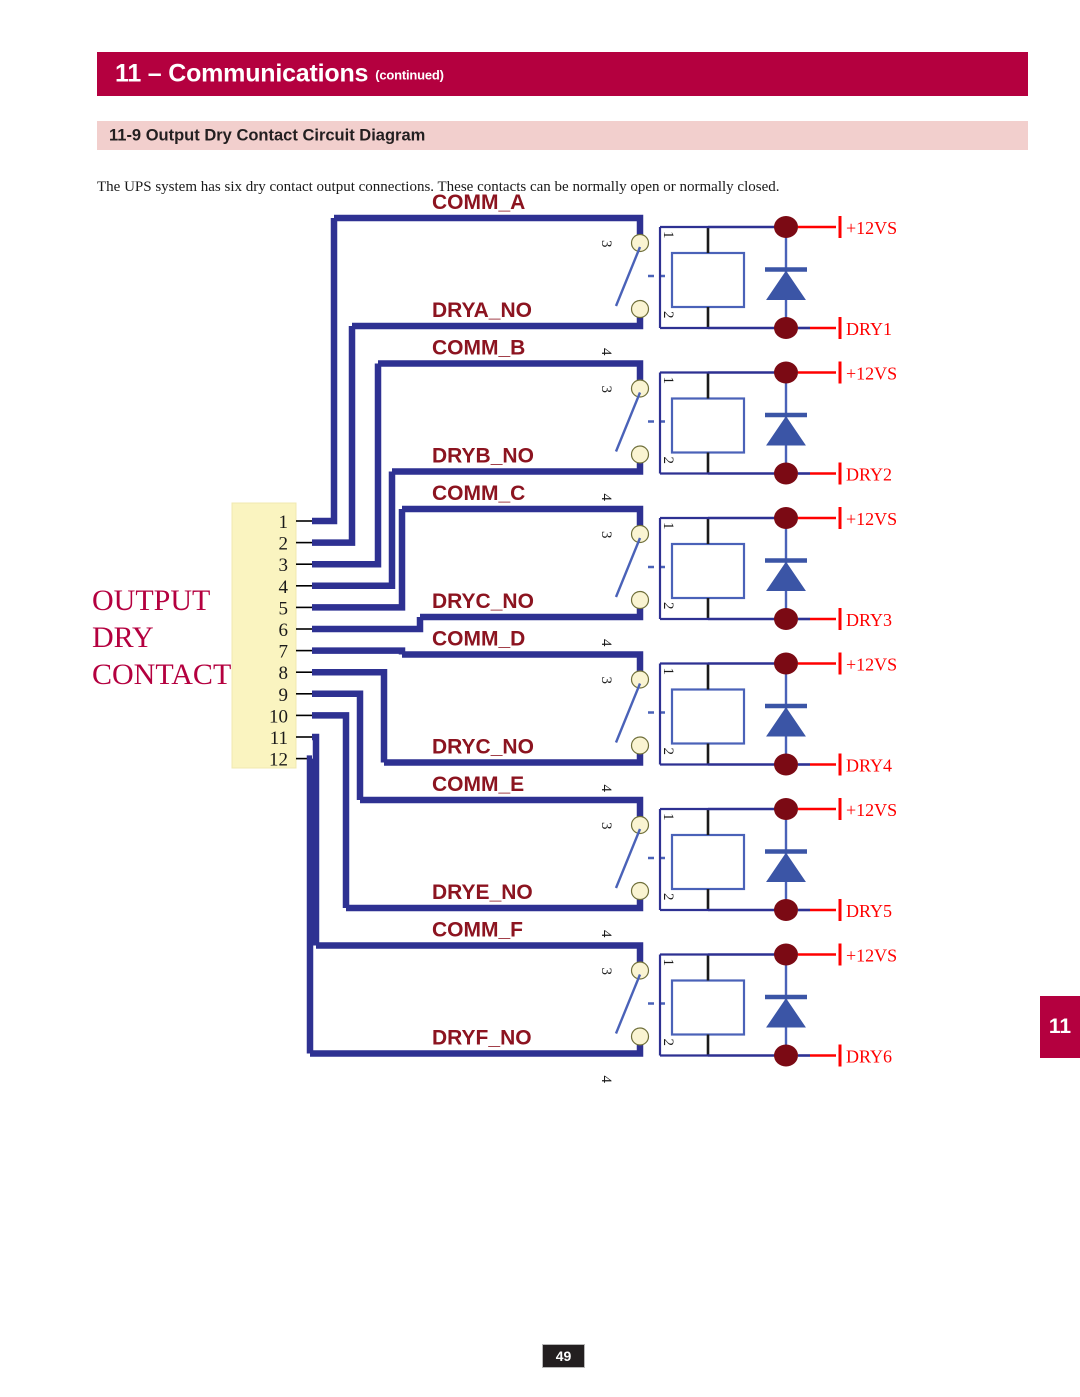  I want to click on terminal-block: 123456789101112, so click(271, 636).